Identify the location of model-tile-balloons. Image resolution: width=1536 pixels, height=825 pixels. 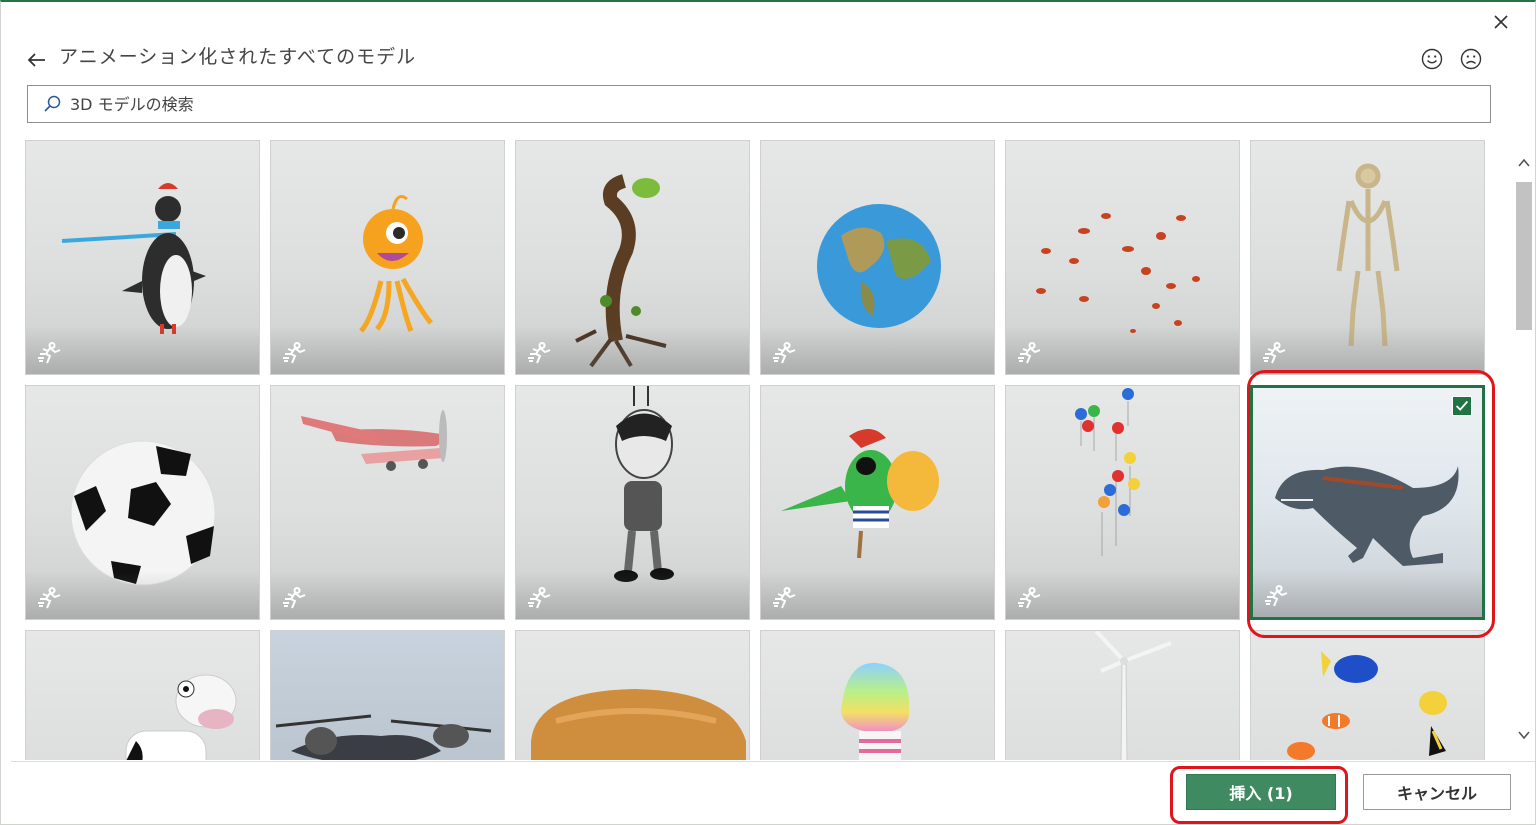
(1122, 502).